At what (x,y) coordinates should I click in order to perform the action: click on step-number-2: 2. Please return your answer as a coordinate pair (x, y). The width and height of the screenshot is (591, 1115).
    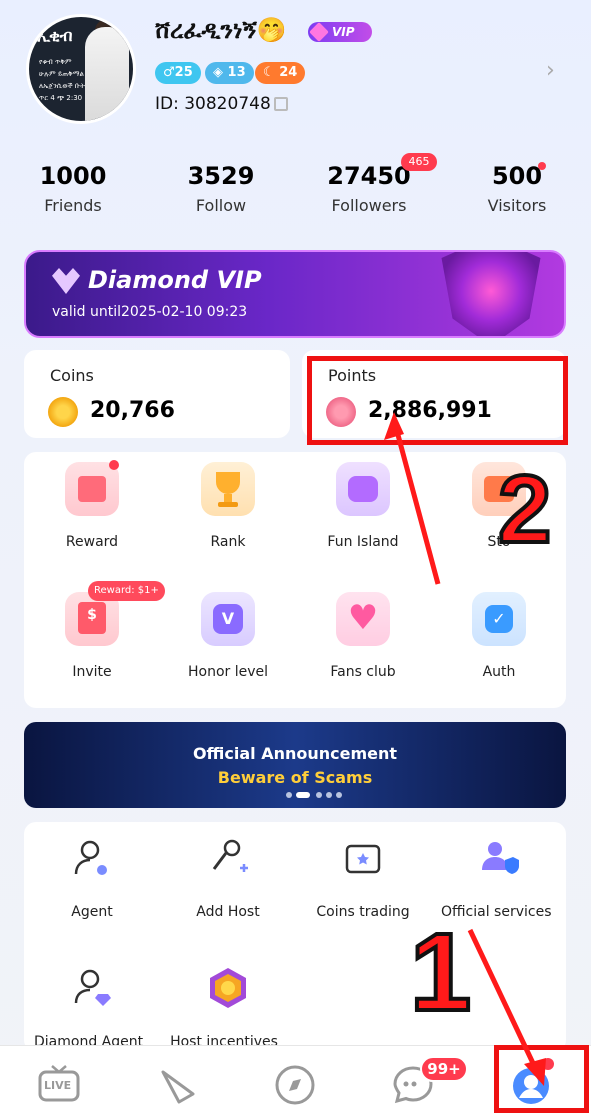
    Looking at the image, I should click on (524, 509).